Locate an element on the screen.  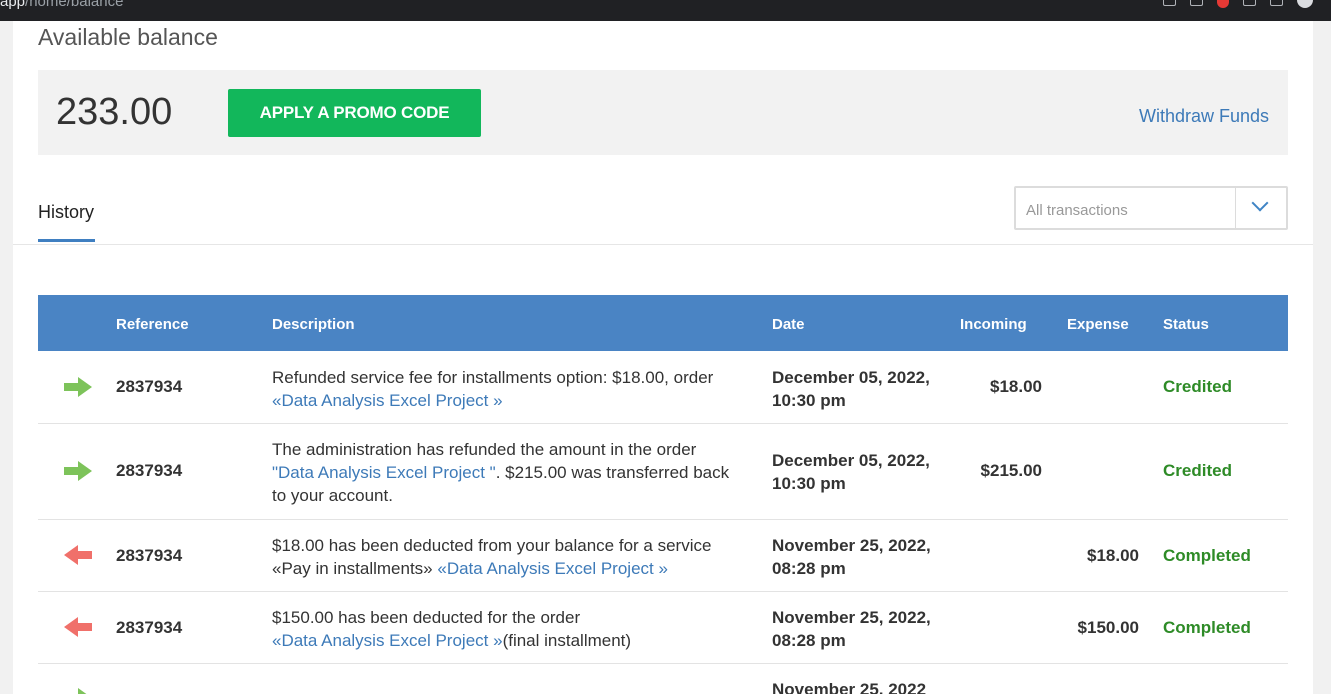
browser-topbar: app/home/balance is located at coordinates (665, 10).